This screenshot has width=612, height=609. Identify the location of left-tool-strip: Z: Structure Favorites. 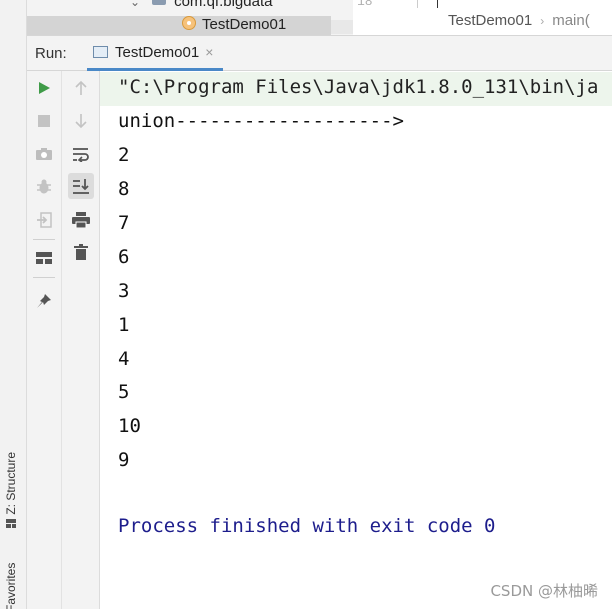
(13, 304).